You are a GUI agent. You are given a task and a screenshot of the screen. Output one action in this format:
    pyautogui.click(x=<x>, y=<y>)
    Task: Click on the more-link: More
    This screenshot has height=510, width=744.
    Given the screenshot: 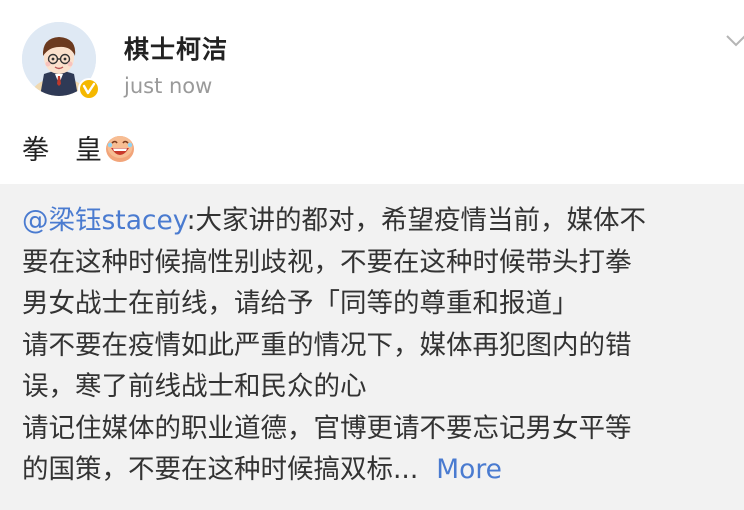 What is the action you would take?
    pyautogui.click(x=469, y=469)
    